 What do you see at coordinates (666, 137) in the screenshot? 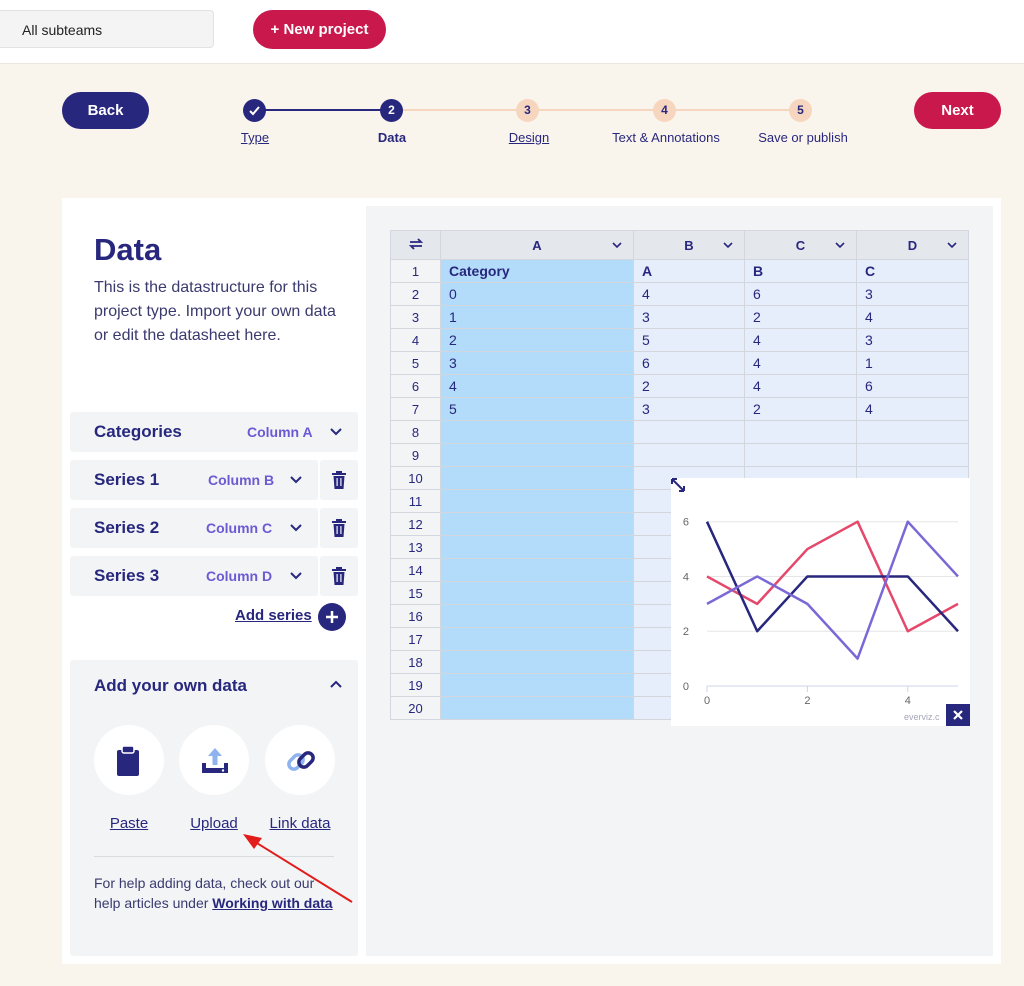
I see `step-text-annotations-label: Text & Annotations` at bounding box center [666, 137].